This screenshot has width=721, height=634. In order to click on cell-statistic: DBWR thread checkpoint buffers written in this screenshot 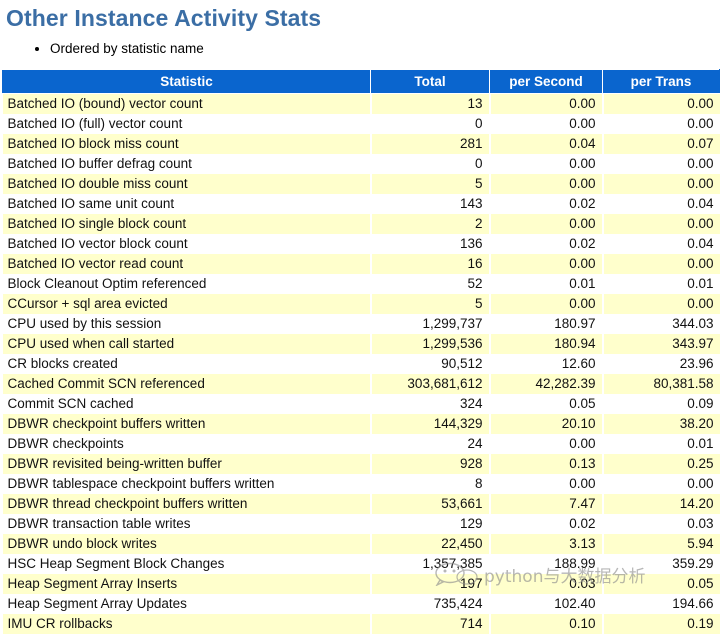, I will do `click(187, 504)`.